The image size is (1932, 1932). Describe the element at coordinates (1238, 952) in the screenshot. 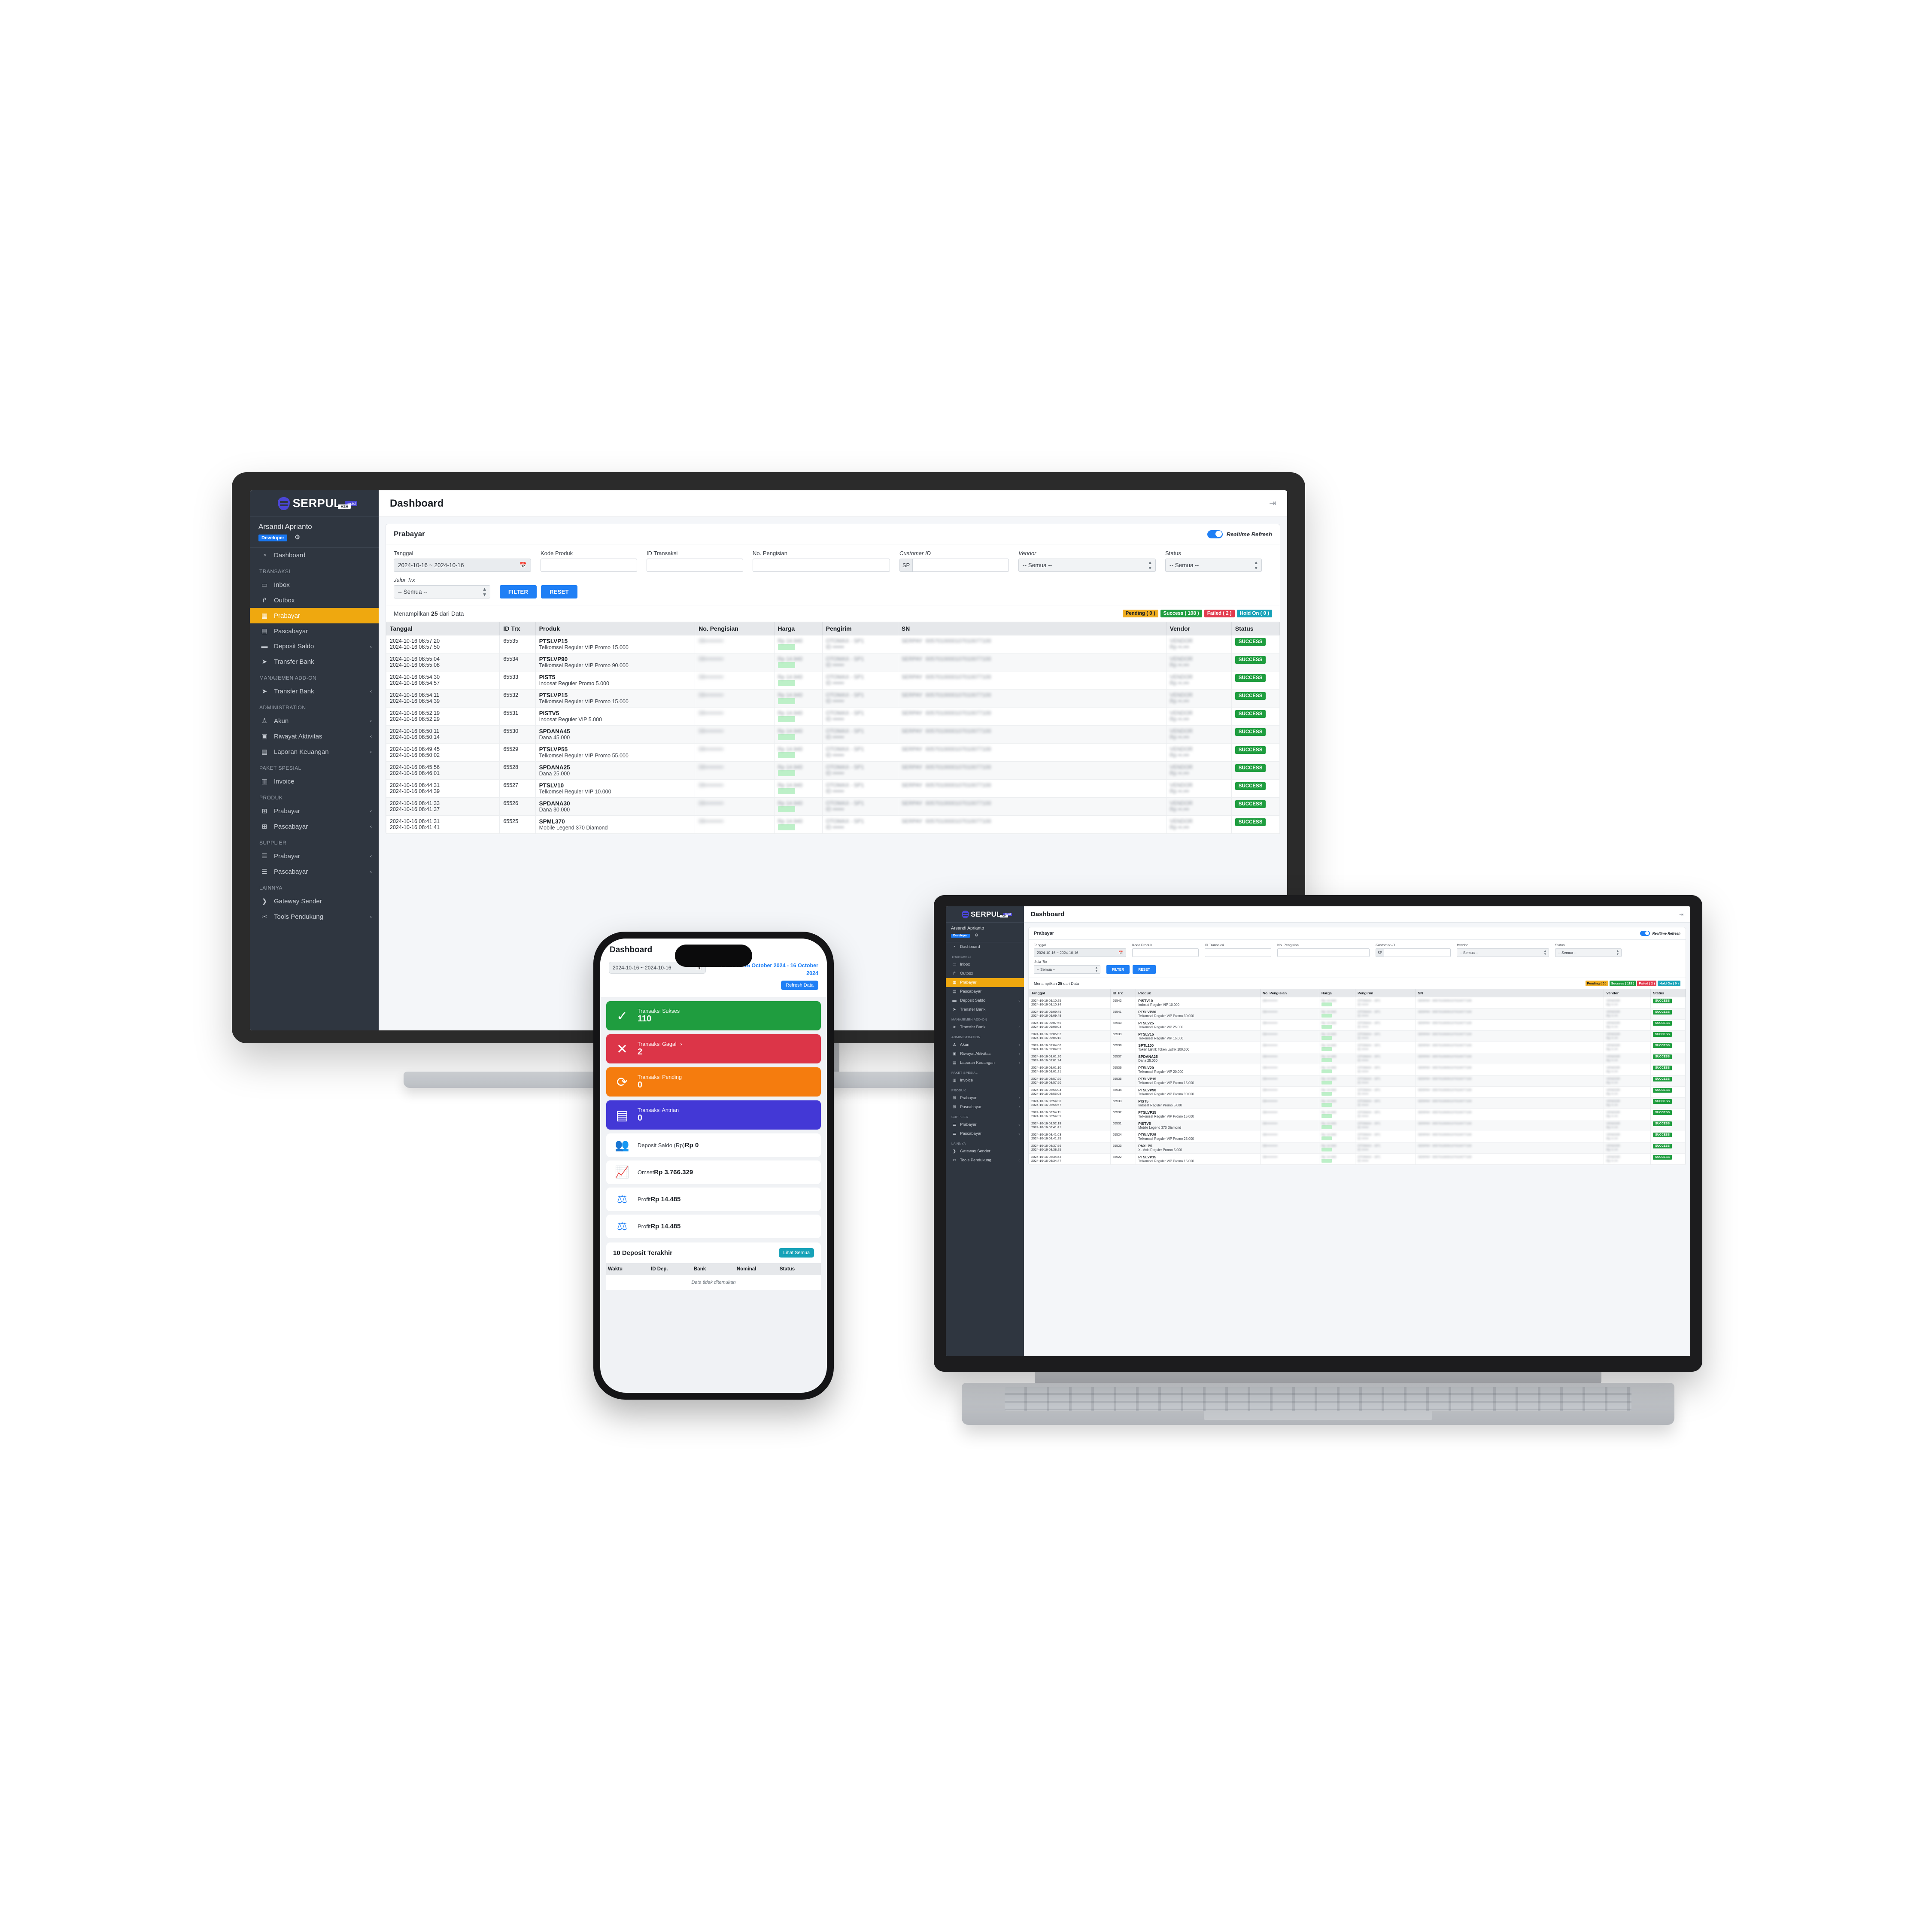

I see `id-transaksi-input` at that location.